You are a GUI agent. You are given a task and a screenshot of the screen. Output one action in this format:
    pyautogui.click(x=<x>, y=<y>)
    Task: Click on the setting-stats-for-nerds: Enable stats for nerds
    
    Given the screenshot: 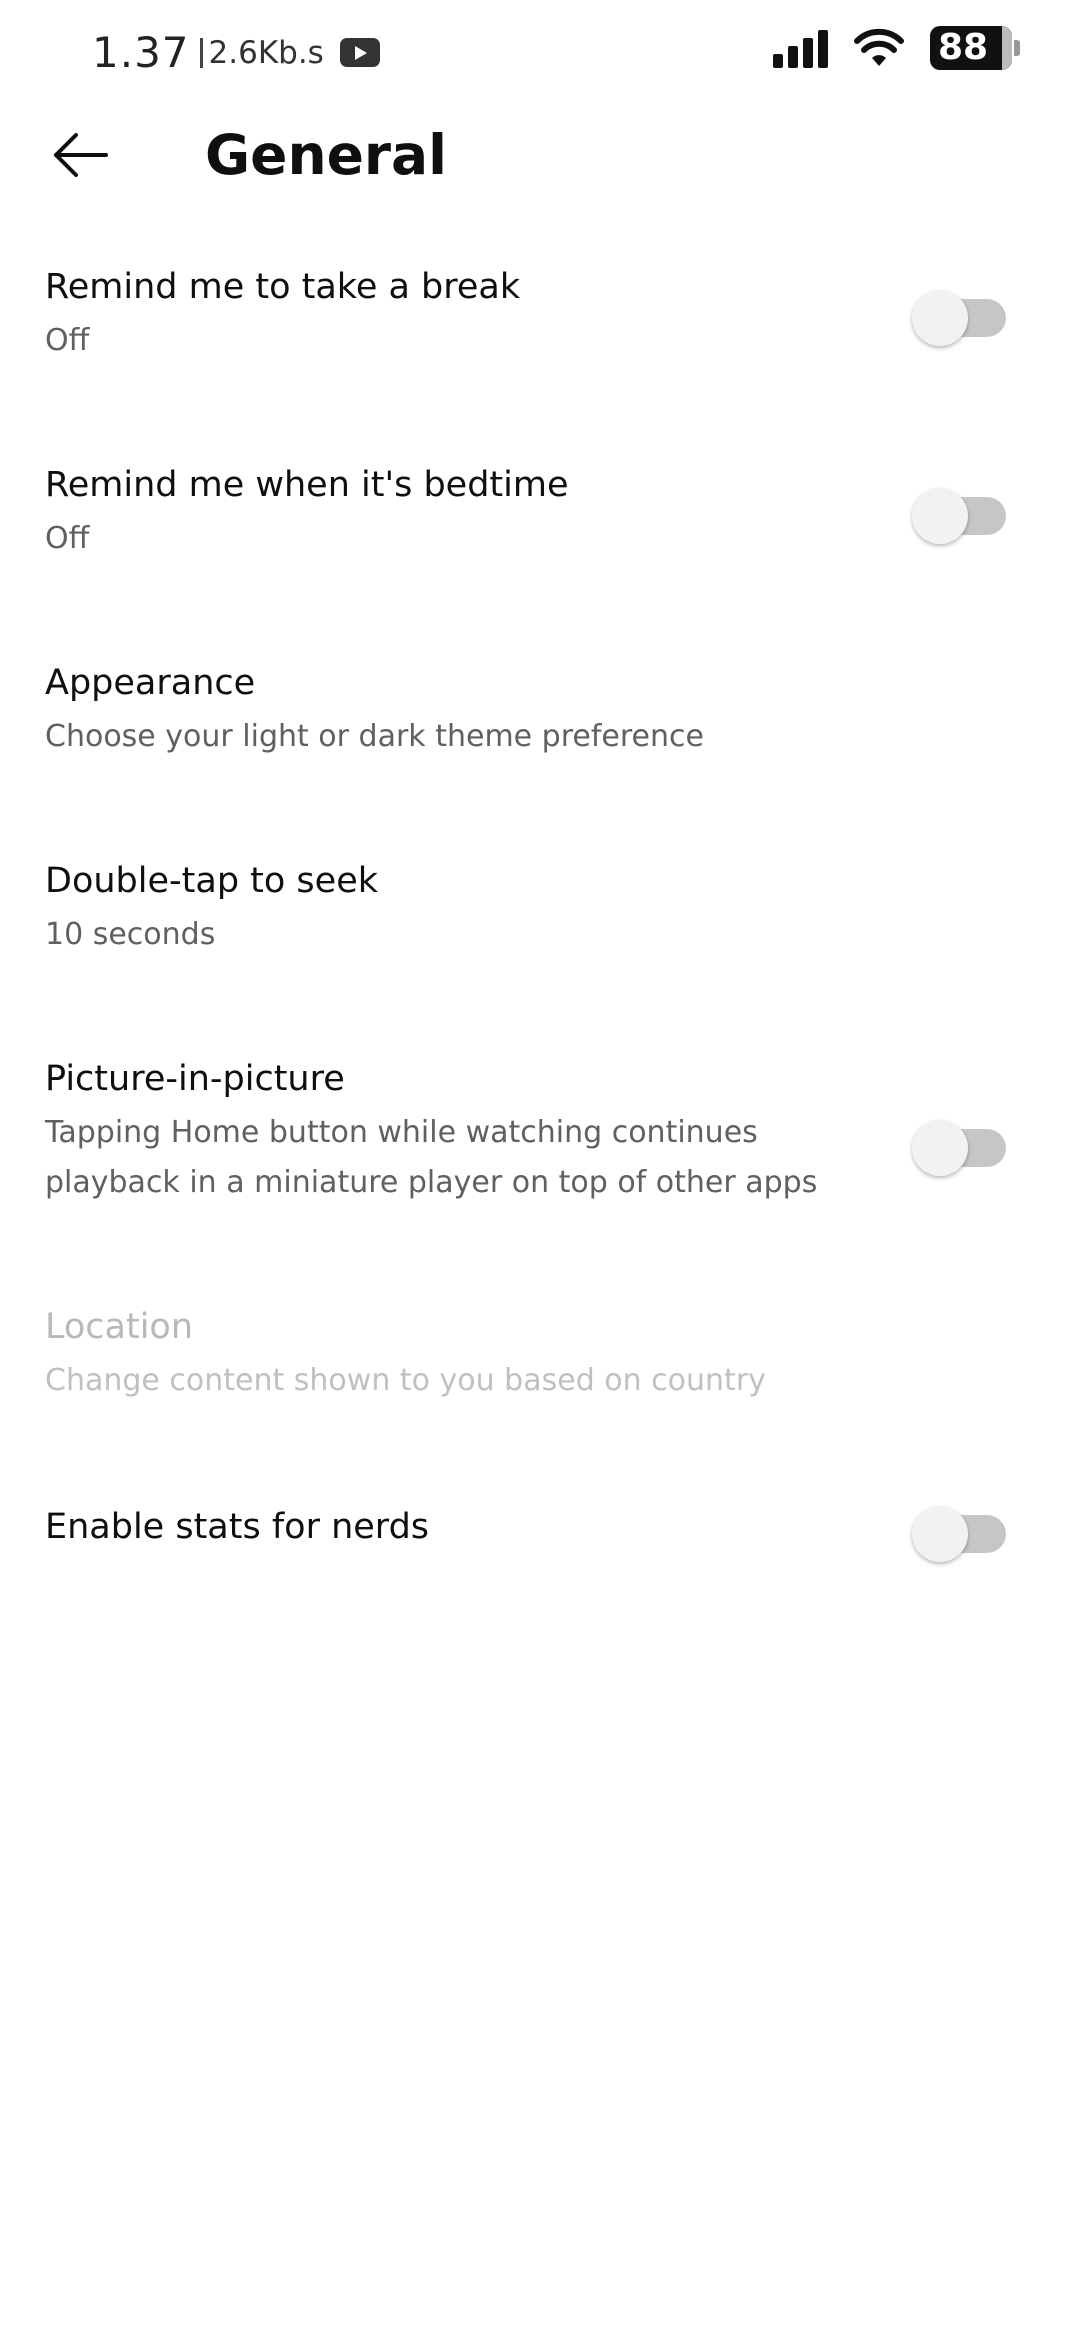 What is the action you would take?
    pyautogui.click(x=540, y=1540)
    